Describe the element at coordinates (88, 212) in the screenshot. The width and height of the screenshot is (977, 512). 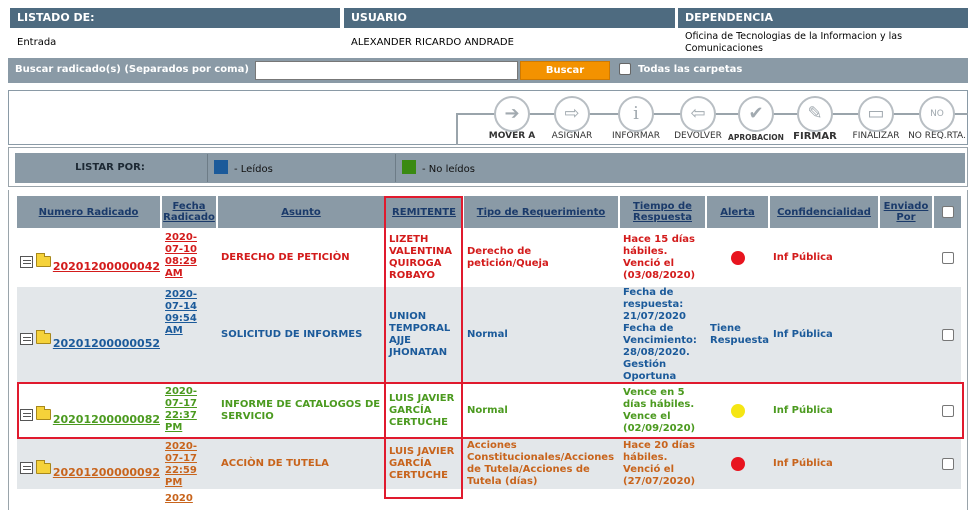
I see `col-numero-radicado: Numero Radicado` at that location.